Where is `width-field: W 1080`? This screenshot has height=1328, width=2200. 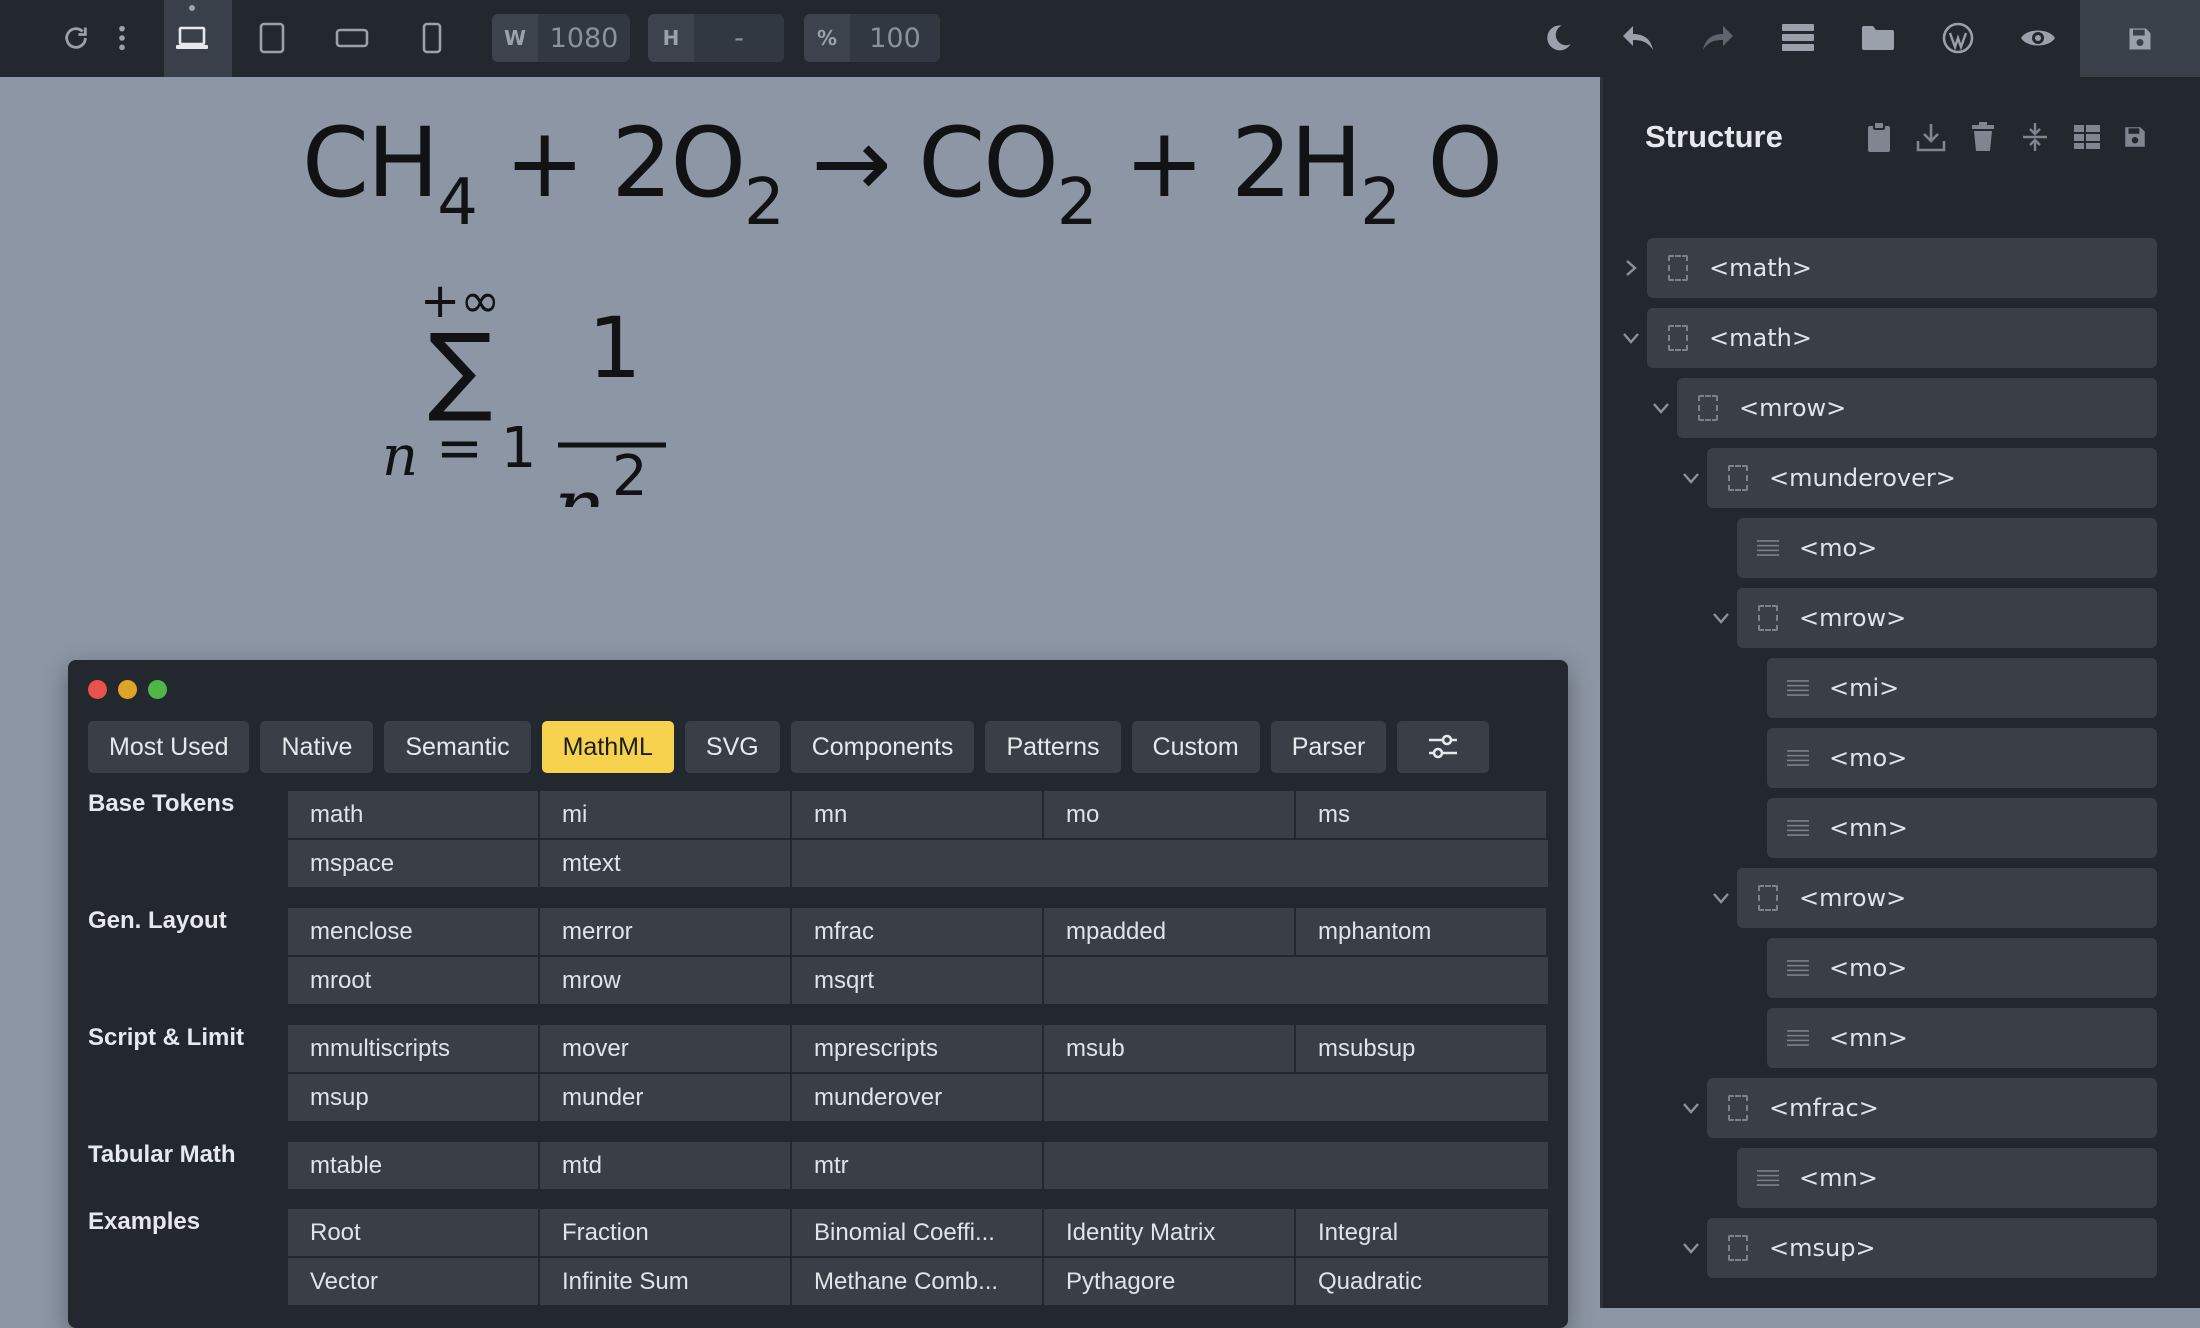
width-field: W 1080 is located at coordinates (561, 38).